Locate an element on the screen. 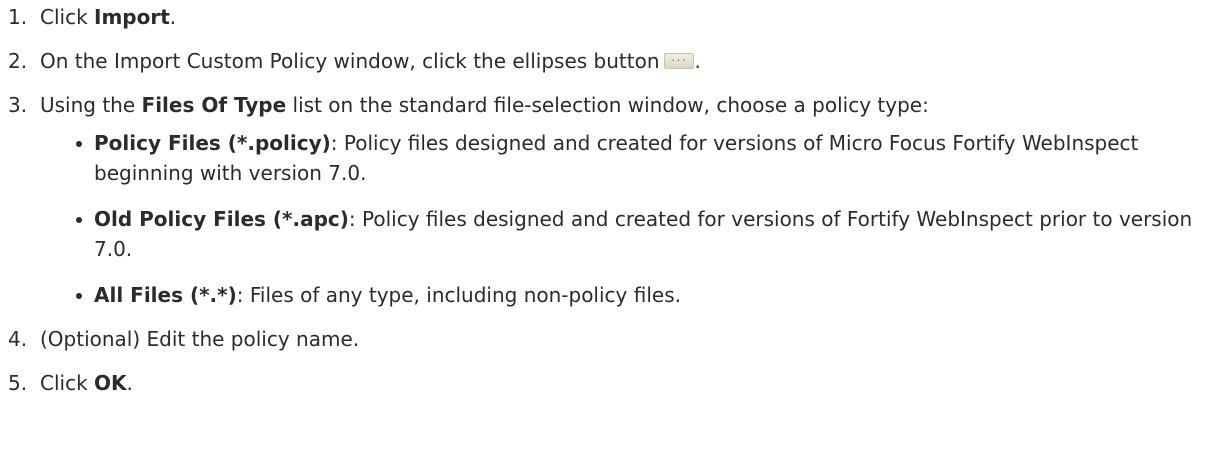 The width and height of the screenshot is (1206, 459). step-number: 1. is located at coordinates (18, 17).